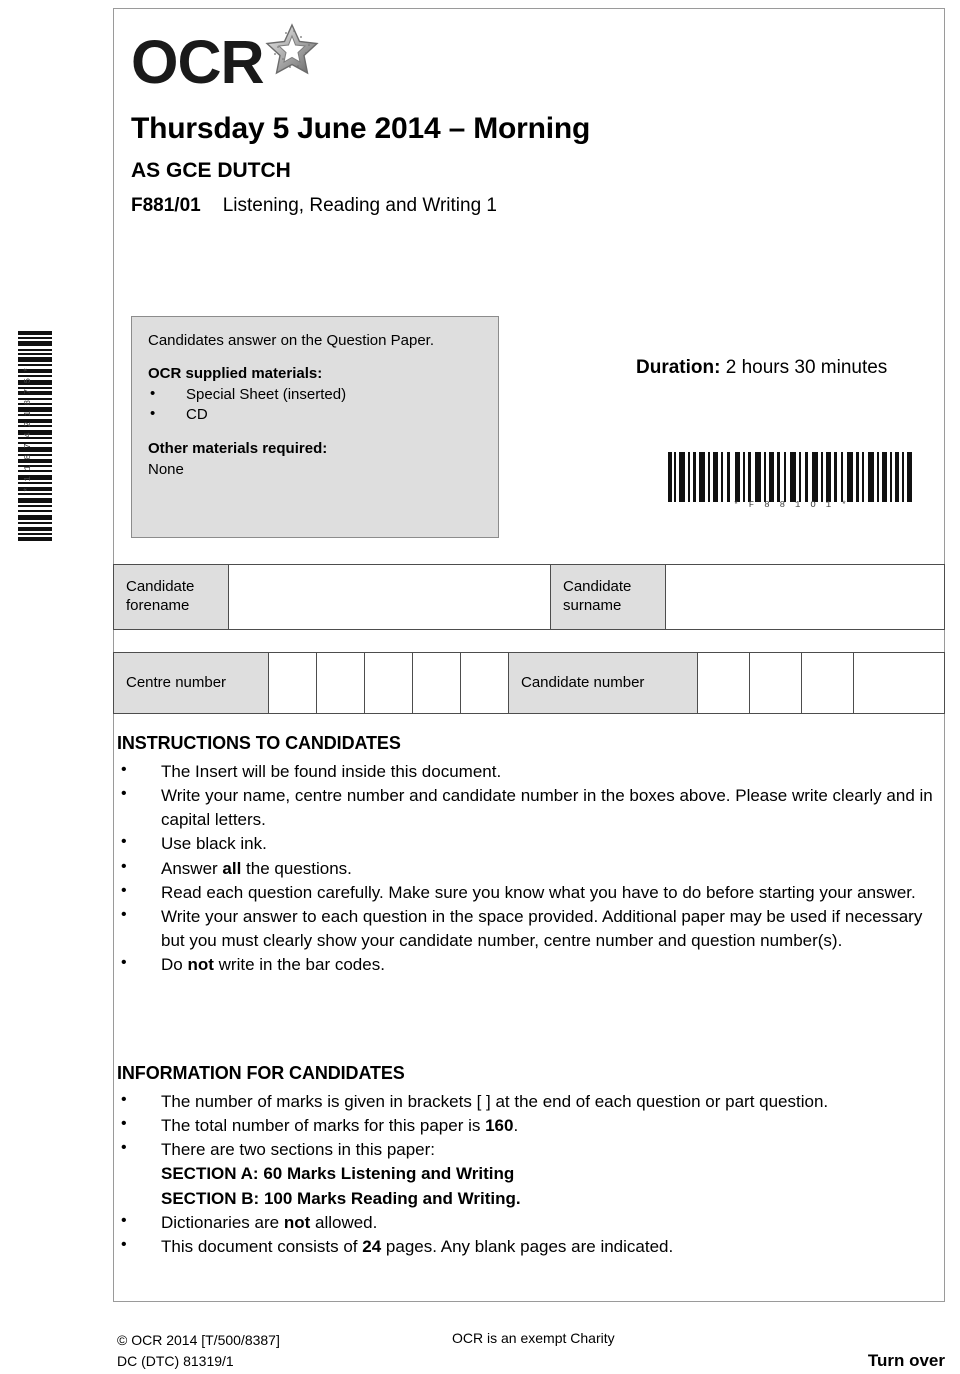 This screenshot has height=1374, width=960. I want to click on candidate-number-row: Centre number Candidate number, so click(529, 683).